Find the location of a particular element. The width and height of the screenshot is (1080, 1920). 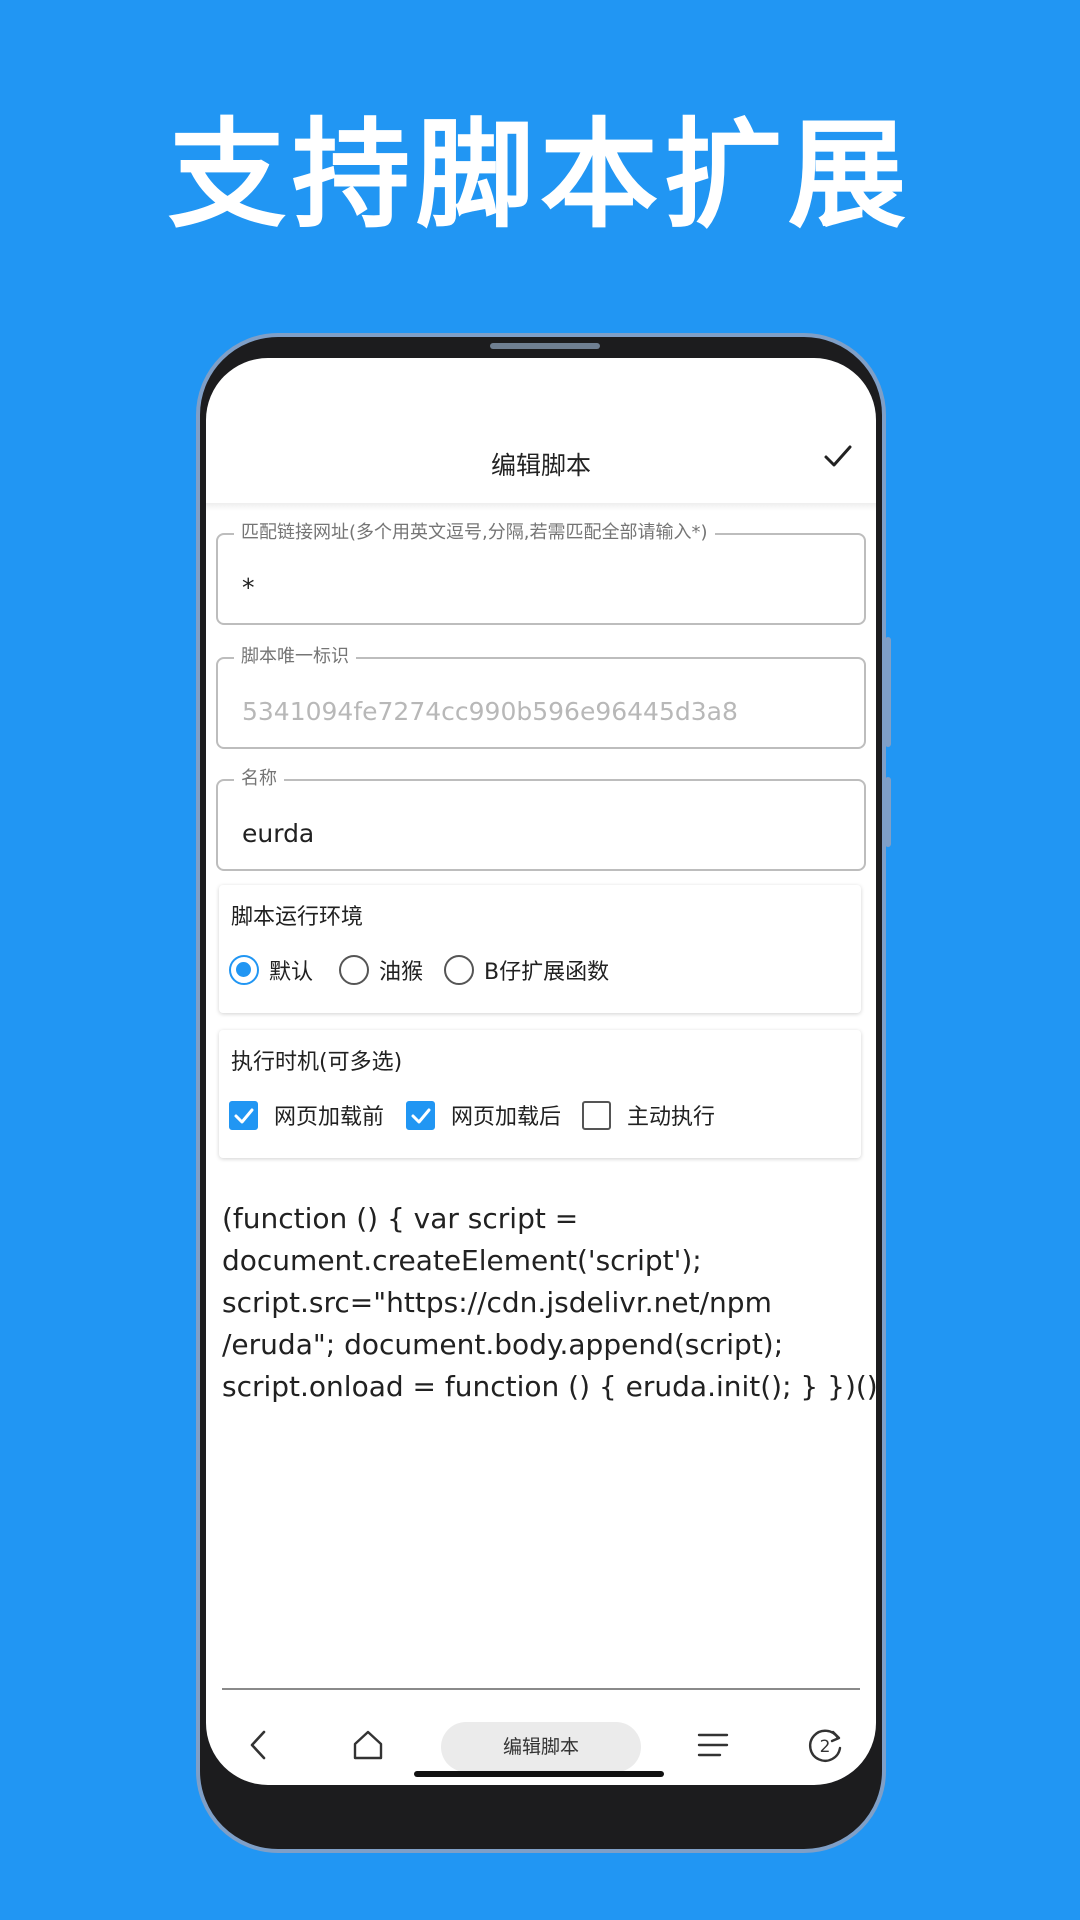

name-value: eurda is located at coordinates (278, 833).